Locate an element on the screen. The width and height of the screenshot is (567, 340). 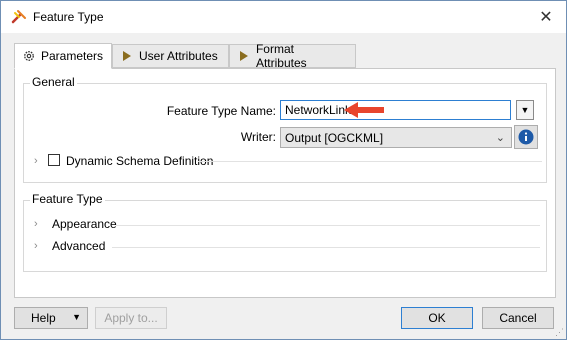
tab-label: Format Attributes is located at coordinates (281, 56).